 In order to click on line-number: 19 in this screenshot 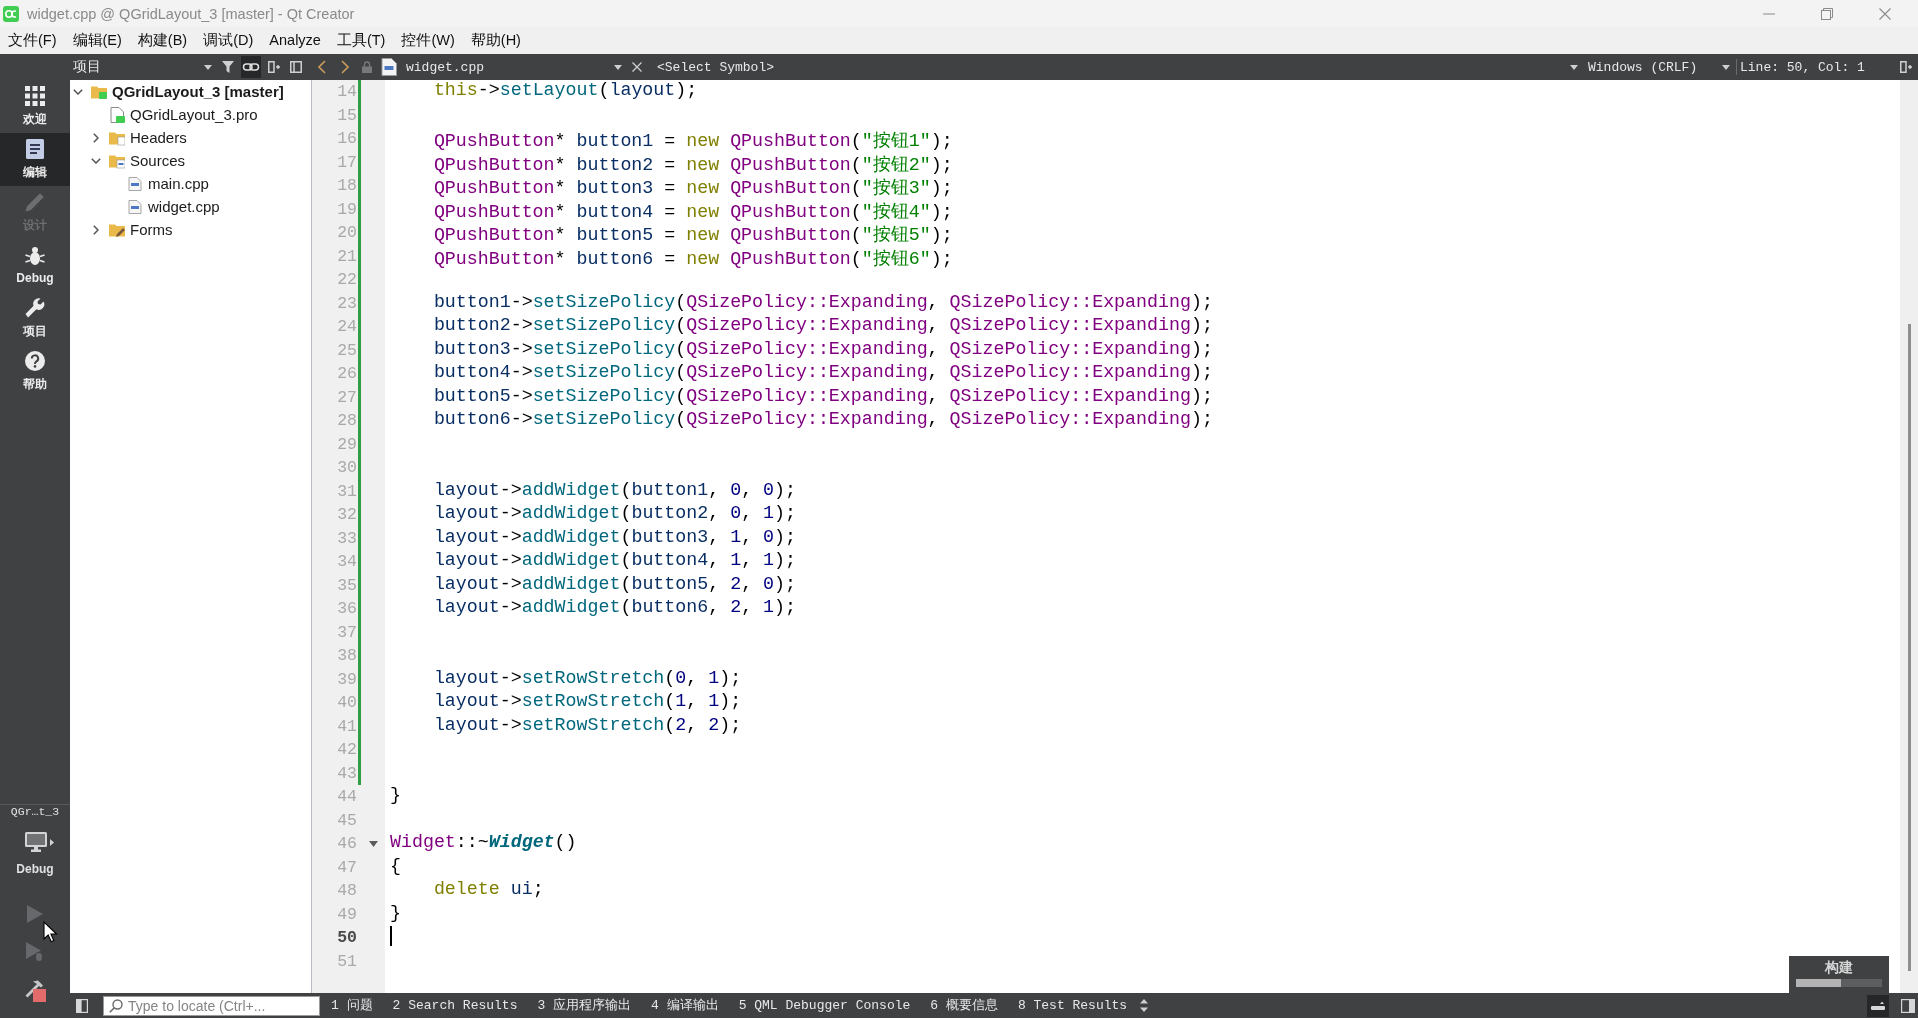, I will do `click(346, 209)`.